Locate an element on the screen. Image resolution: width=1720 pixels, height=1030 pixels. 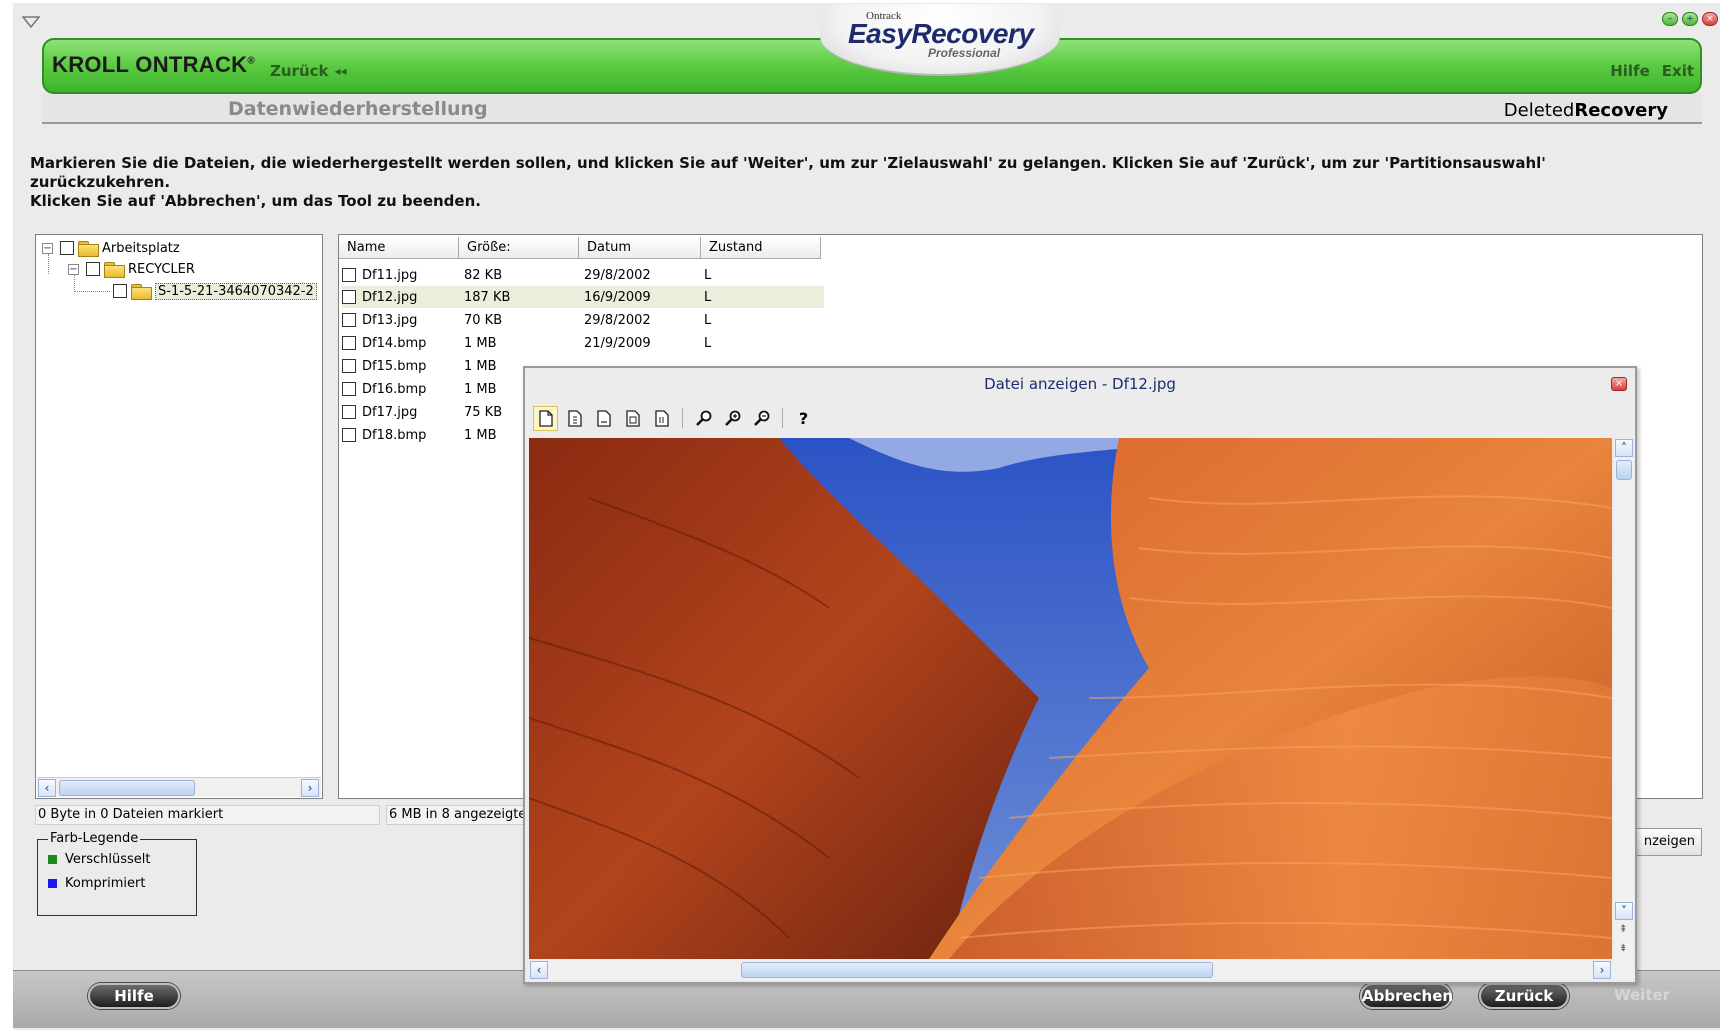
tree-item-recycler: − RECYCLER is located at coordinates (131, 269).